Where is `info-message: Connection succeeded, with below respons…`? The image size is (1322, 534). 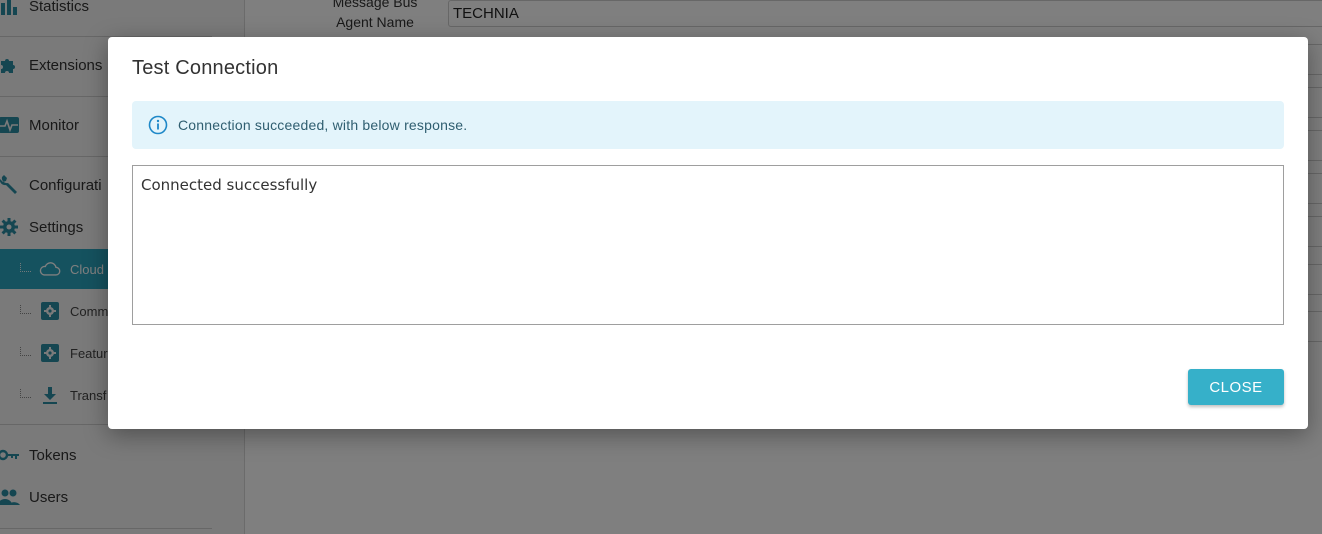 info-message: Connection succeeded, with below respons… is located at coordinates (323, 125).